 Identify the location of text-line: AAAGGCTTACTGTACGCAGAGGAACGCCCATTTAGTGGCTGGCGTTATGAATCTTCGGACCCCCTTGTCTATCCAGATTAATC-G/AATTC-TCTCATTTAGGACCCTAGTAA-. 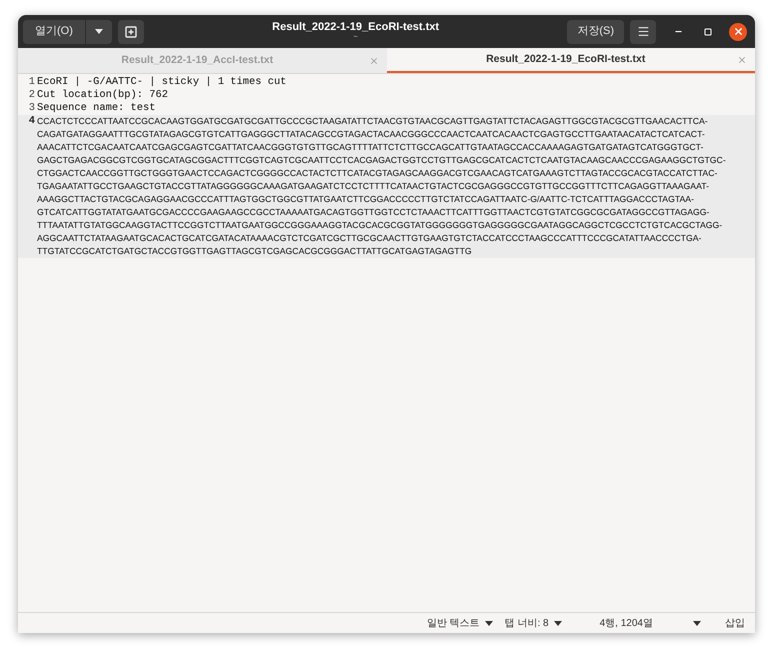
(366, 199).